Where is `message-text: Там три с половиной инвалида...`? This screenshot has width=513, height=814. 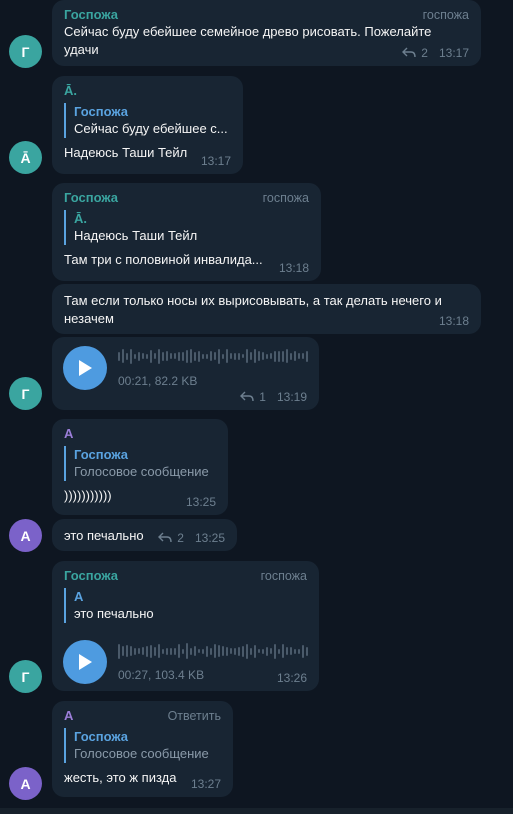
message-text: Там три с половиной инвалида... is located at coordinates (163, 259).